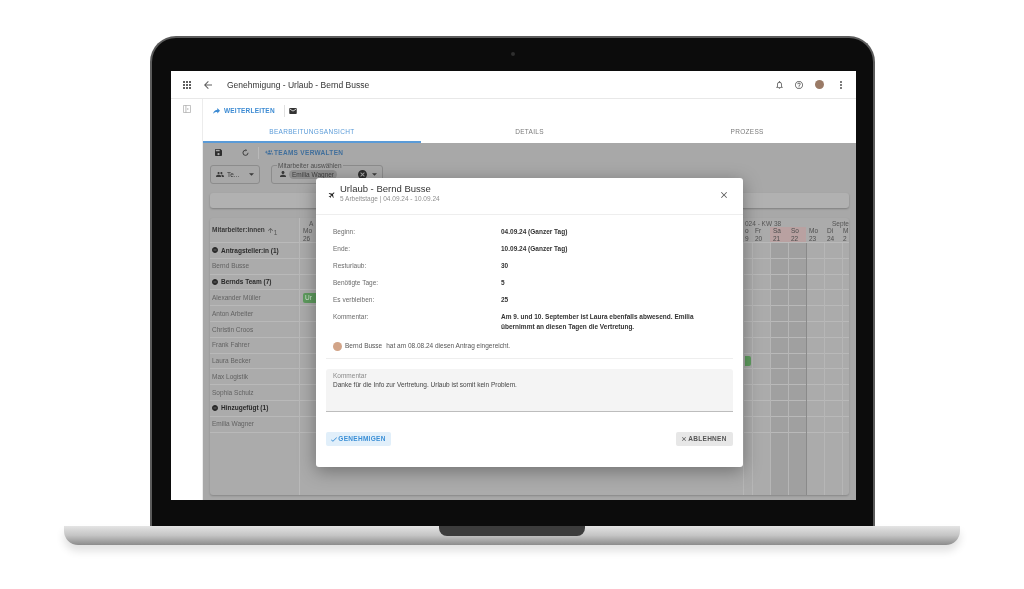  Describe the element at coordinates (208, 84) in the screenshot. I see `back-arrow-icon` at that location.